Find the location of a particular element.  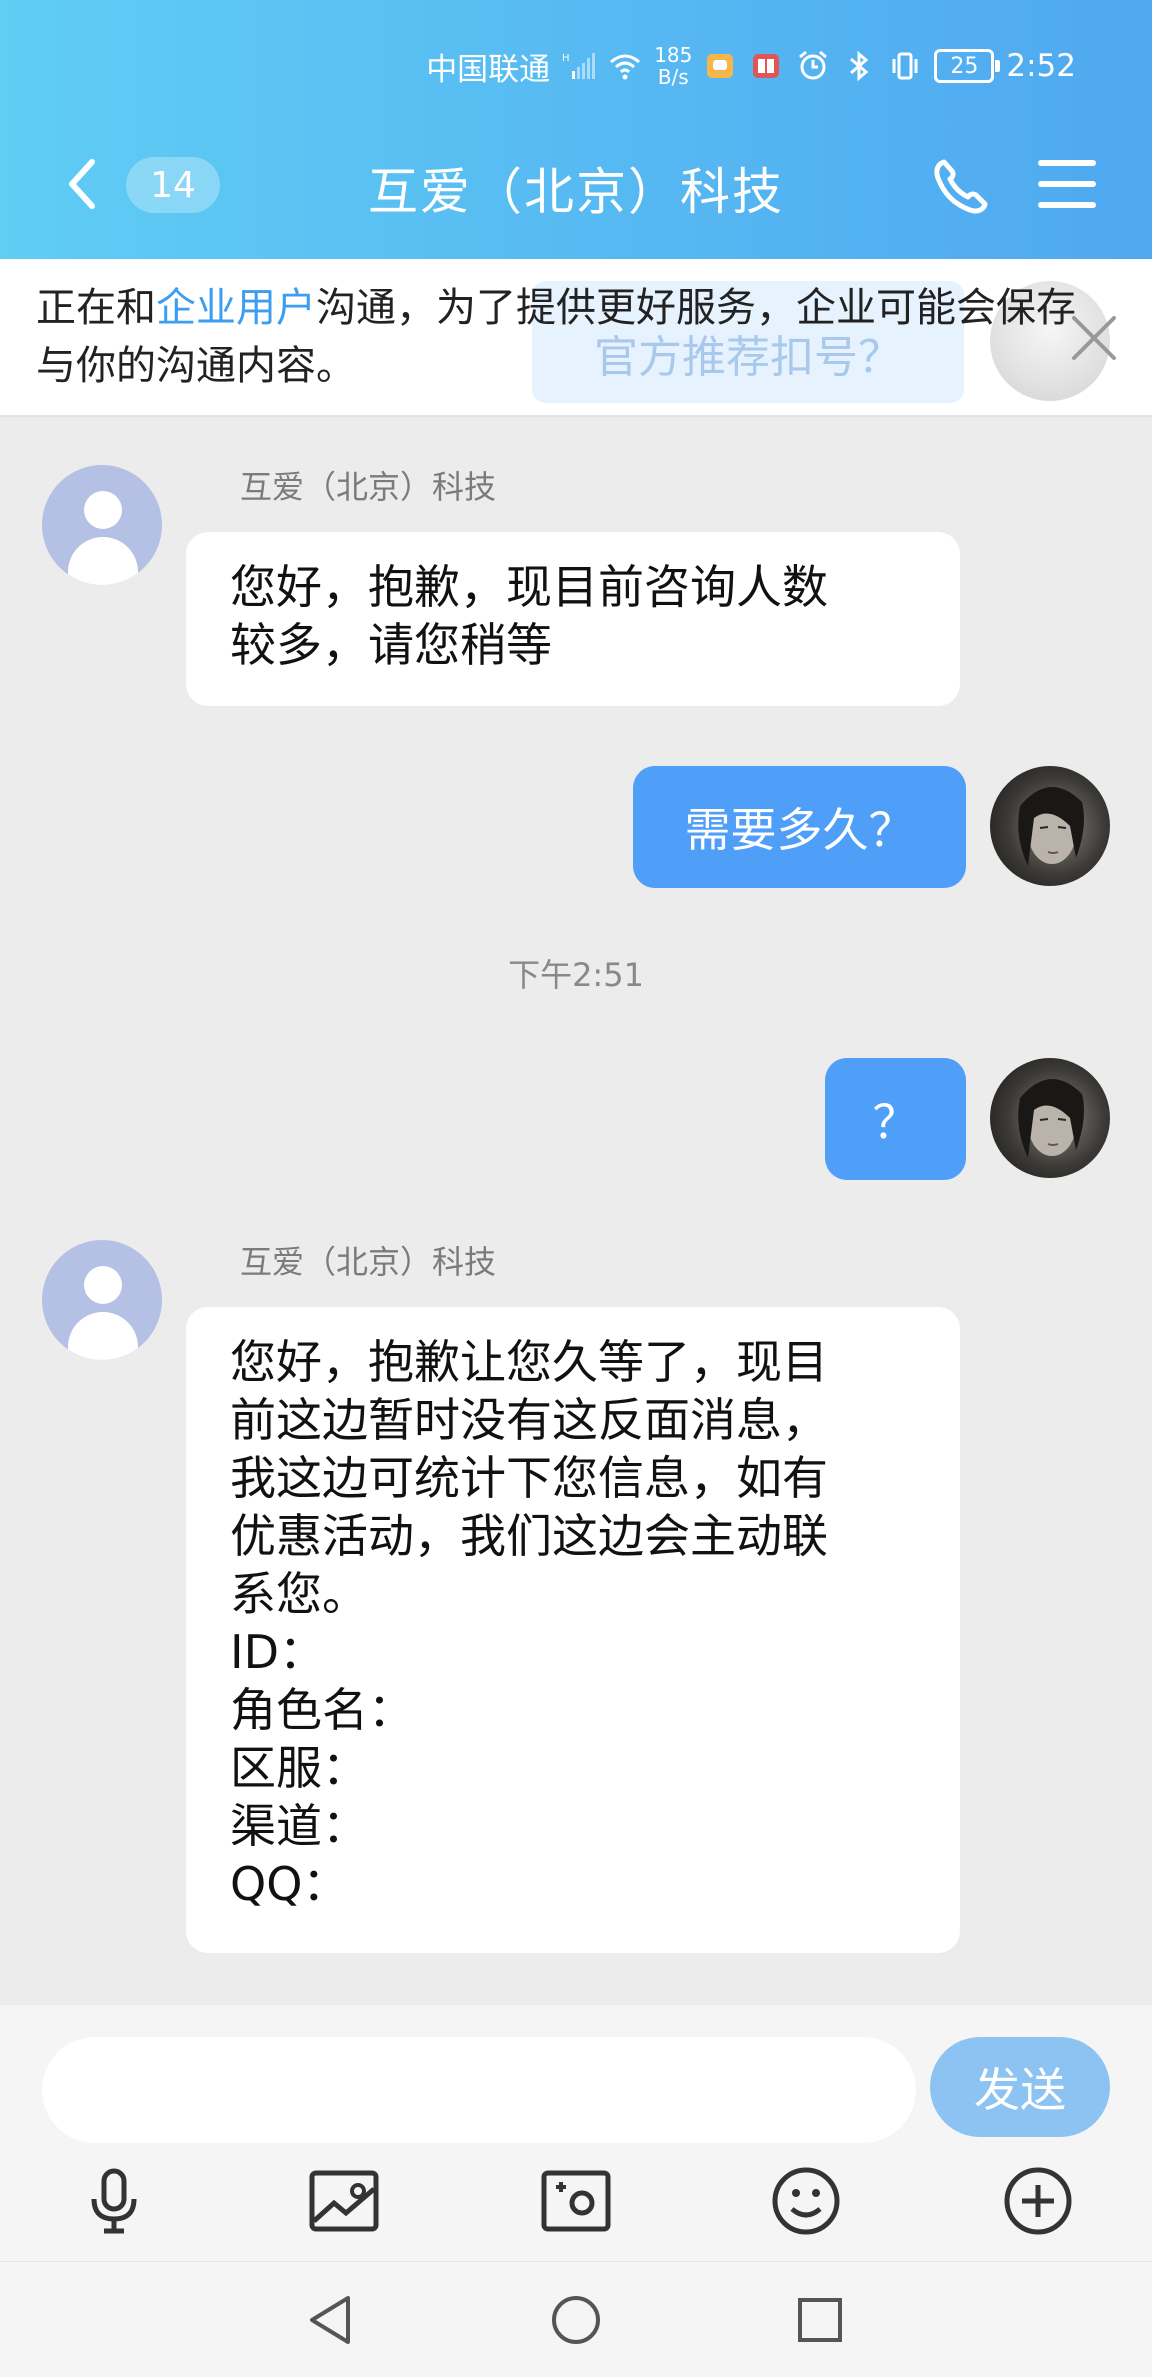

app-icon-red is located at coordinates (766, 66).